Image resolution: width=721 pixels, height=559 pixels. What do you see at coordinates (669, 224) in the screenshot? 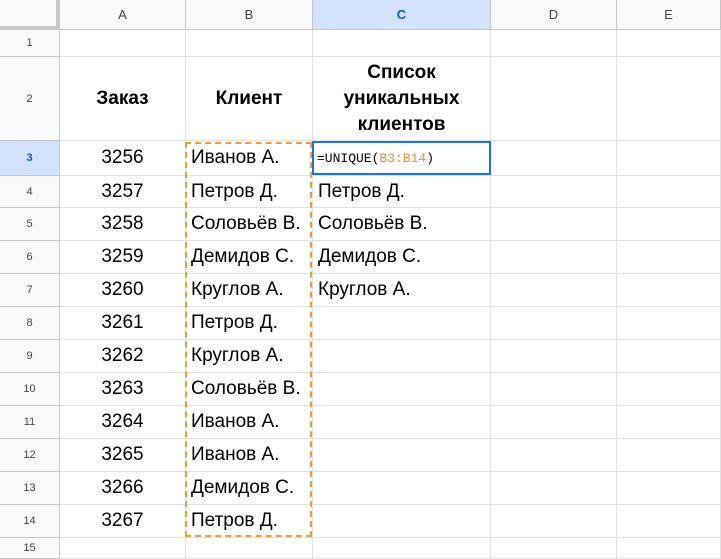
I see `cell-e5` at bounding box center [669, 224].